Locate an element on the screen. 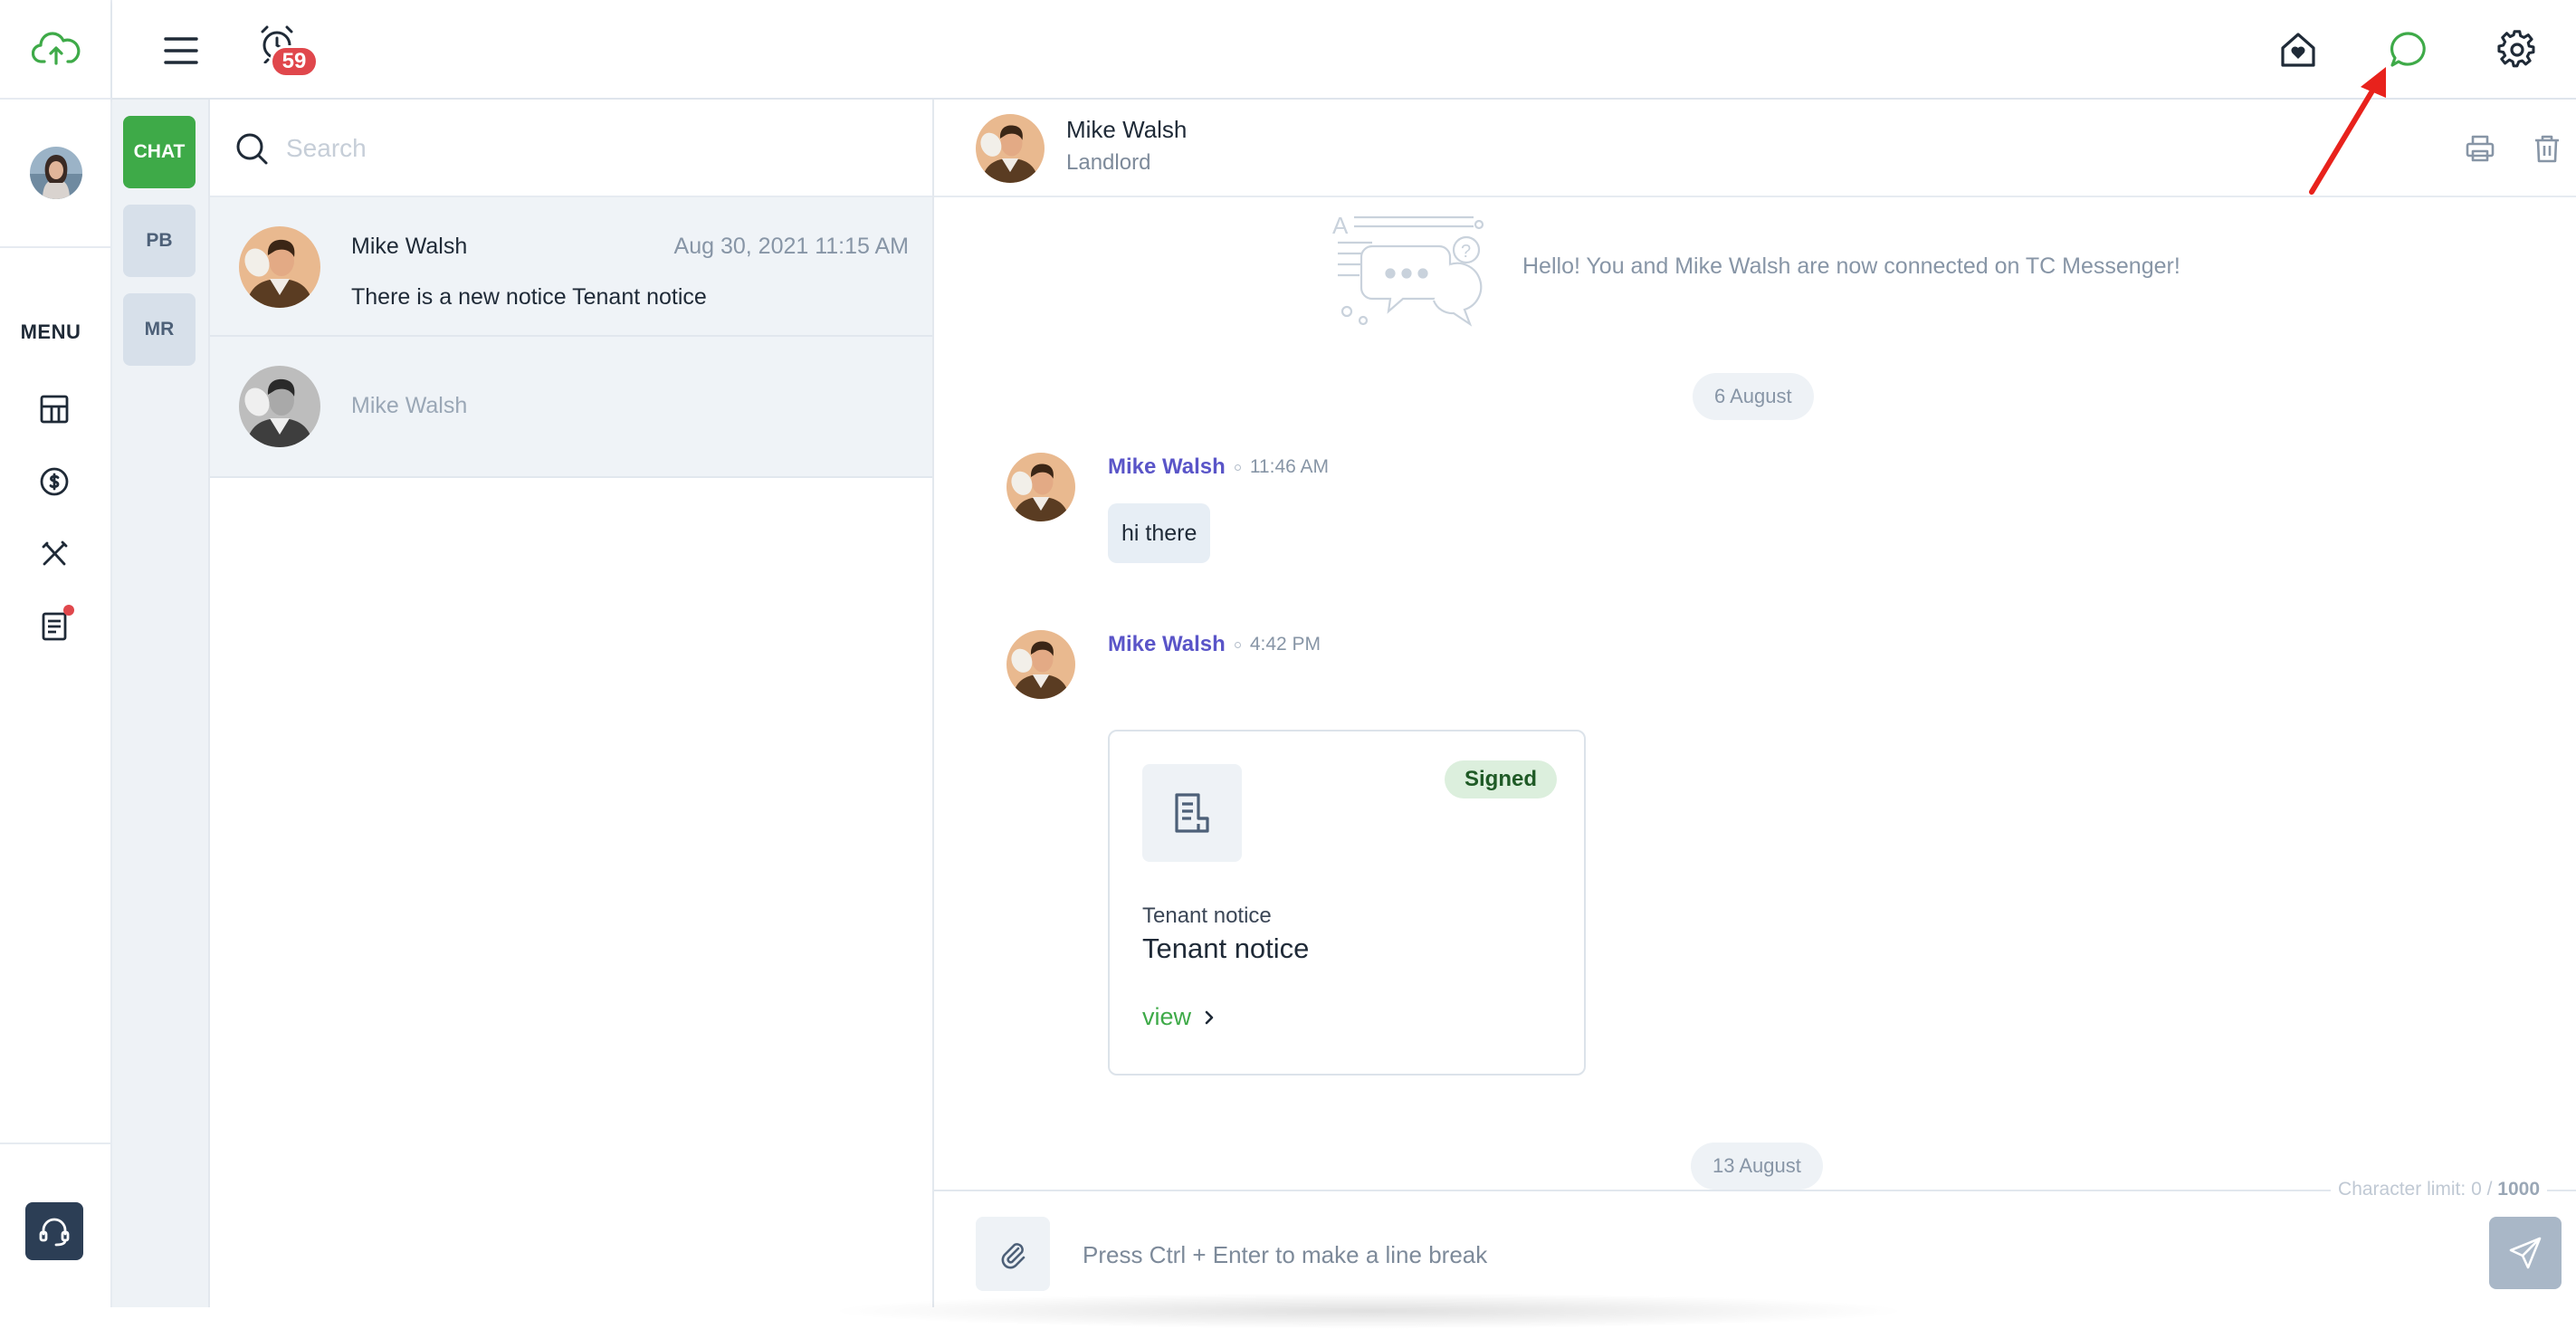 Image resolution: width=2576 pixels, height=1329 pixels. send-button is located at coordinates (2526, 1253).